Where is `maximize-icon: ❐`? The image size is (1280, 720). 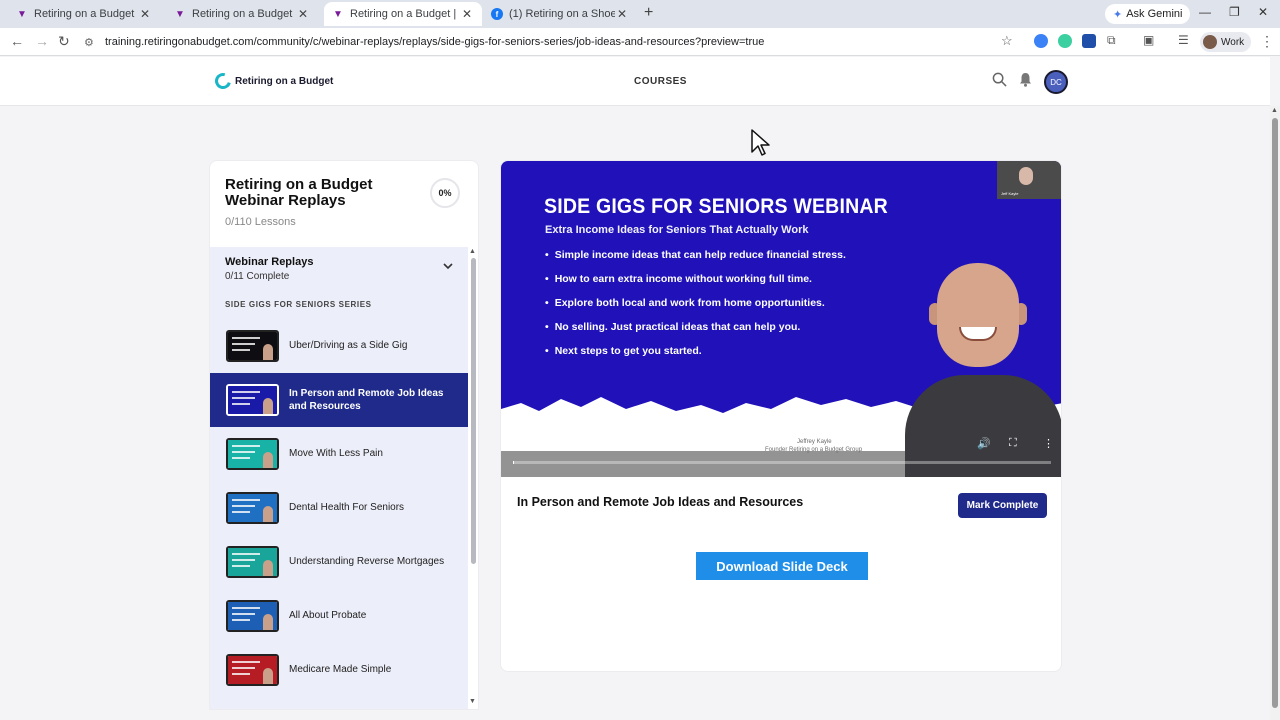
maximize-icon: ❐ is located at coordinates (1234, 12).